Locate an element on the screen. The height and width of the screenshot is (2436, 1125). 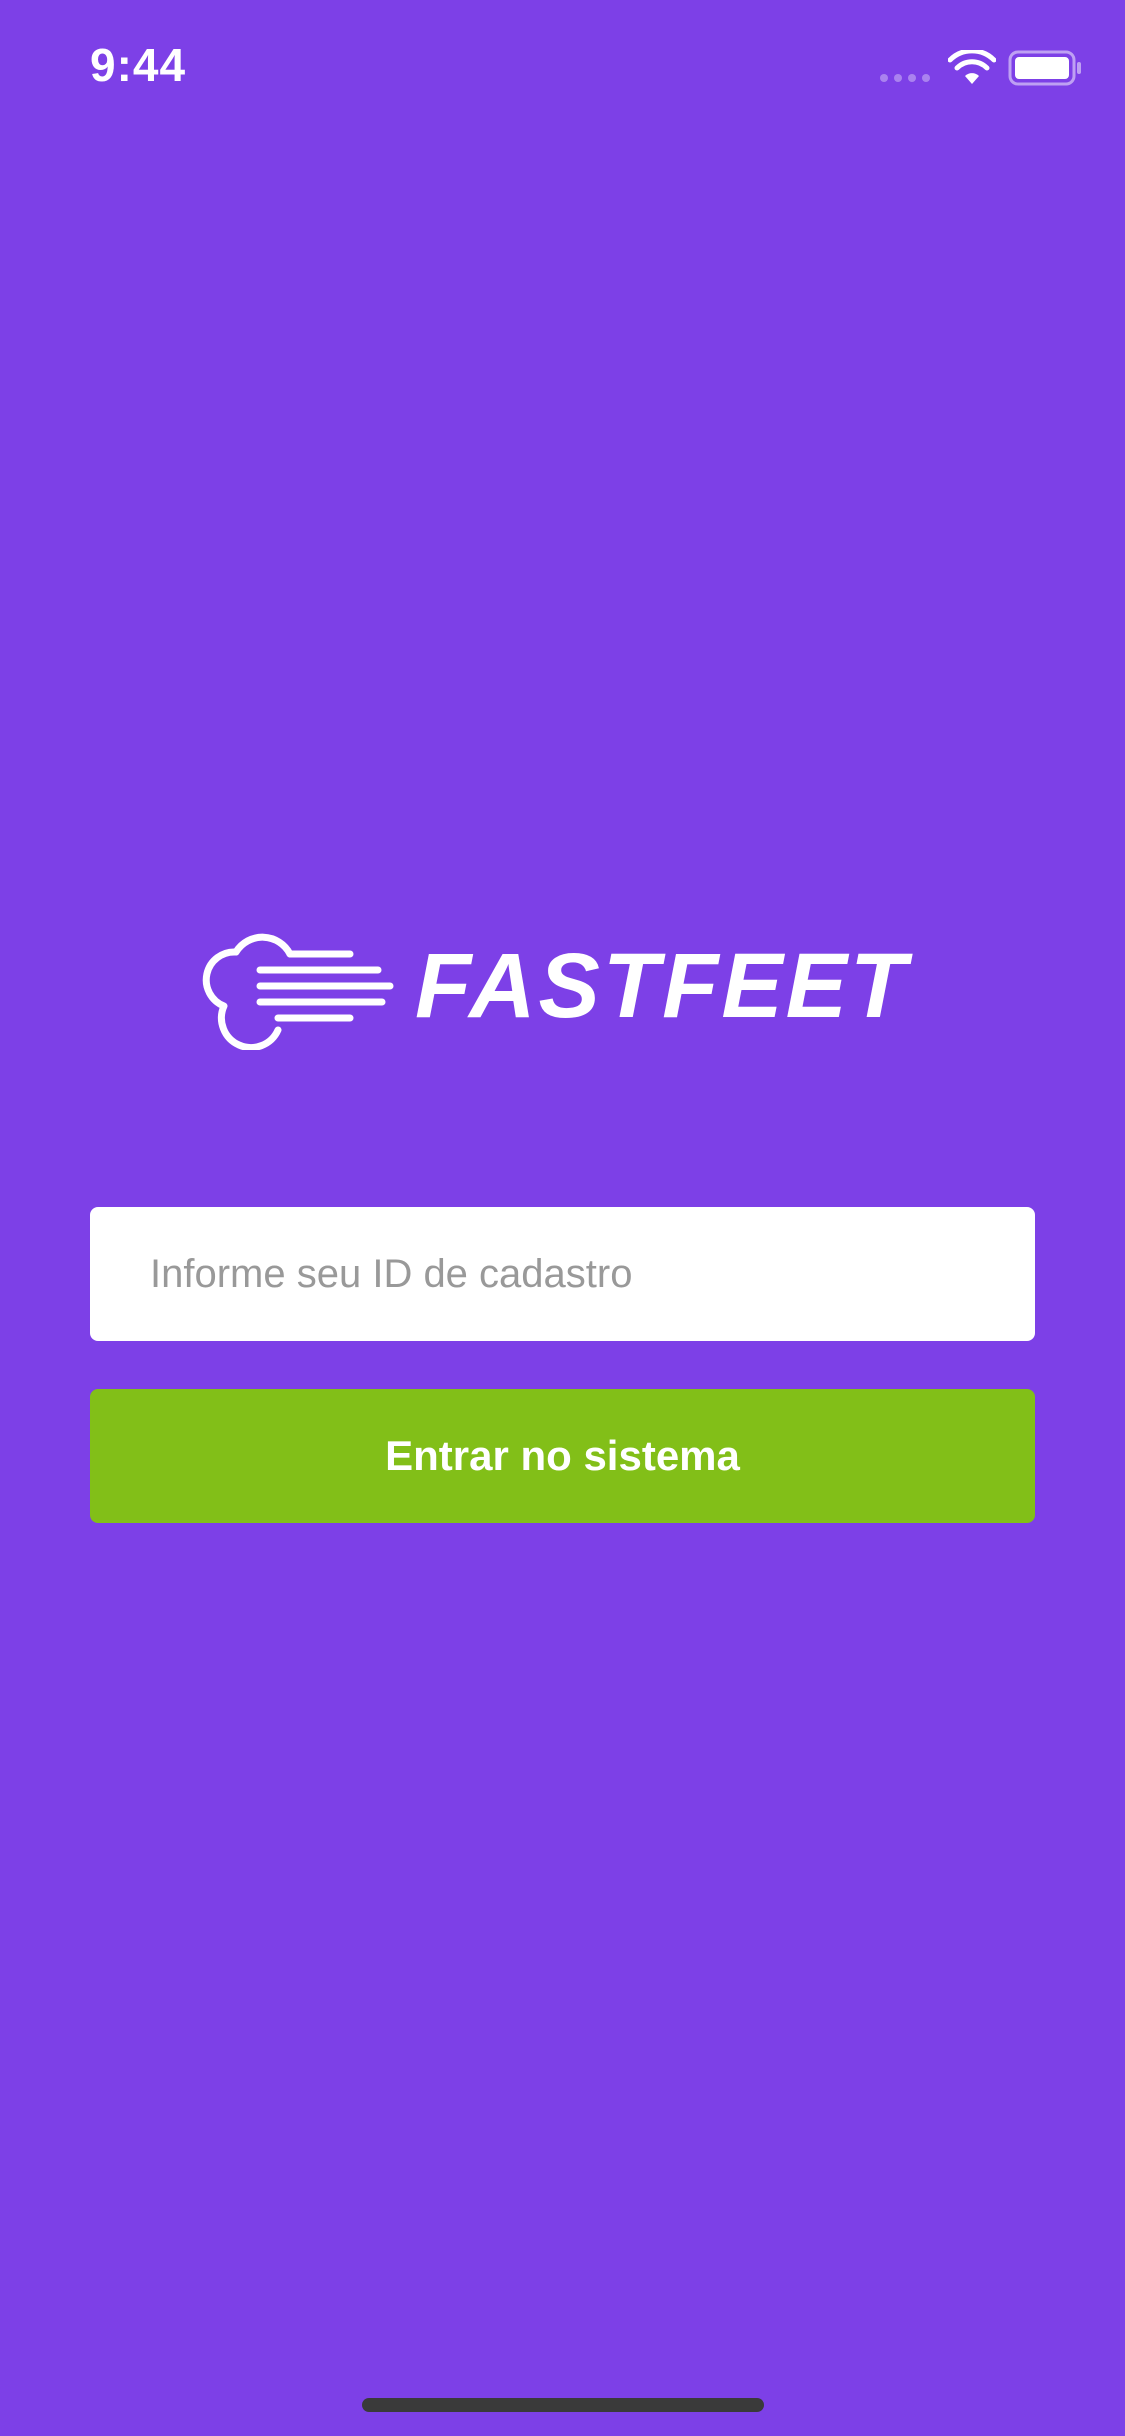
status-bar: 9:44 is located at coordinates (562, 70).